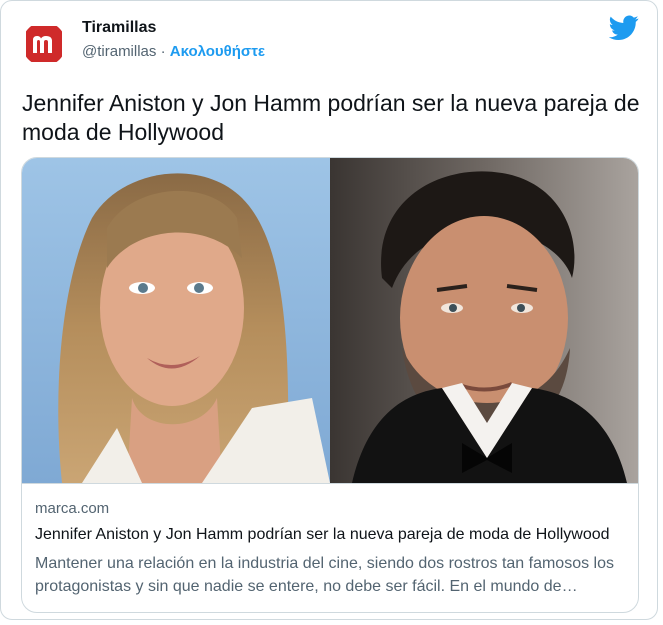  I want to click on tiramillas-logo: m, so click(44, 44).